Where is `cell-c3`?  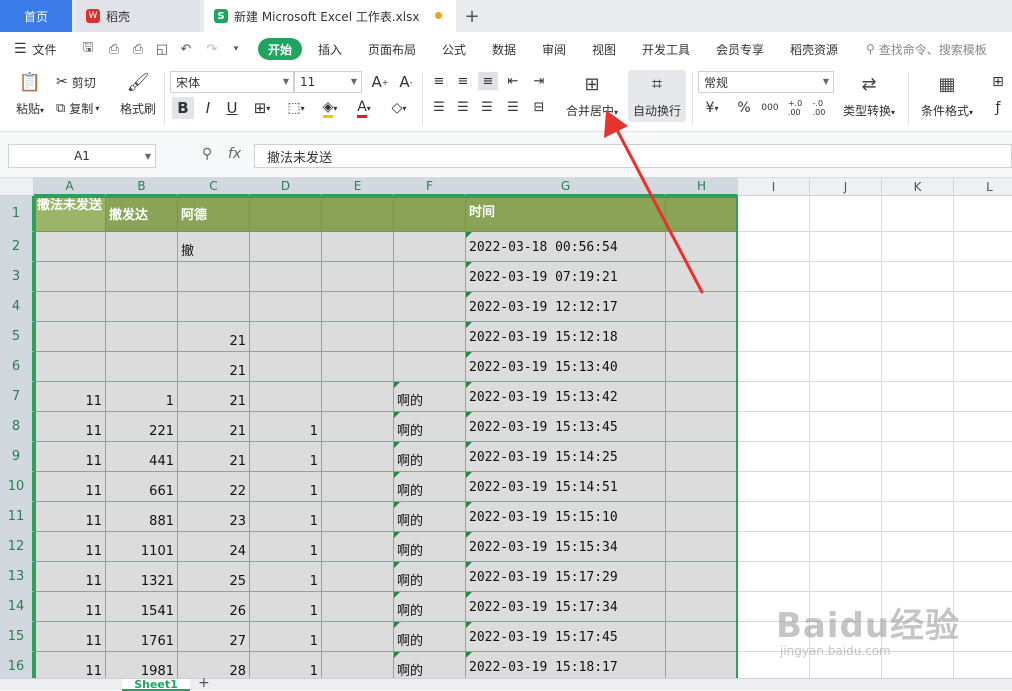 cell-c3 is located at coordinates (214, 277).